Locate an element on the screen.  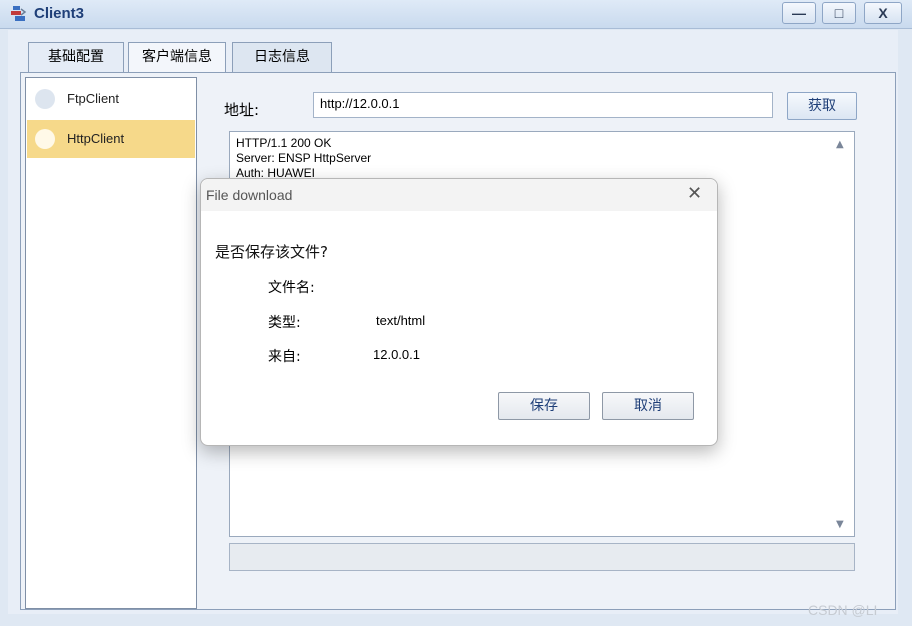
tab-client-info: 客户端信息 is located at coordinates (177, 57).